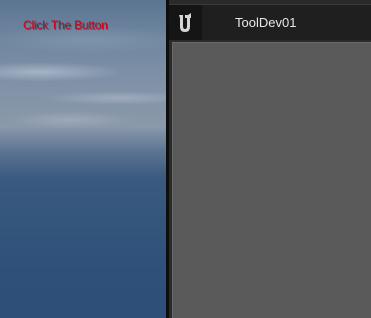  I want to click on window-title-bar: ToolDev01, so click(270, 22).